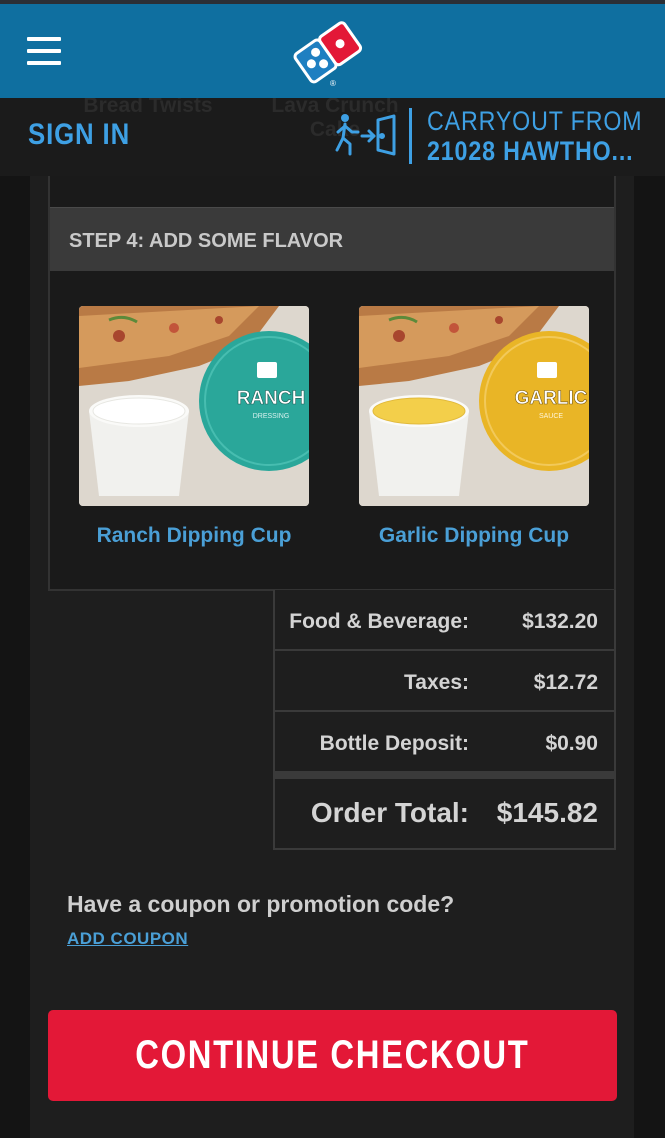 The width and height of the screenshot is (665, 1138). I want to click on summary-row-total: Order Total: $145.82, so click(445, 813).